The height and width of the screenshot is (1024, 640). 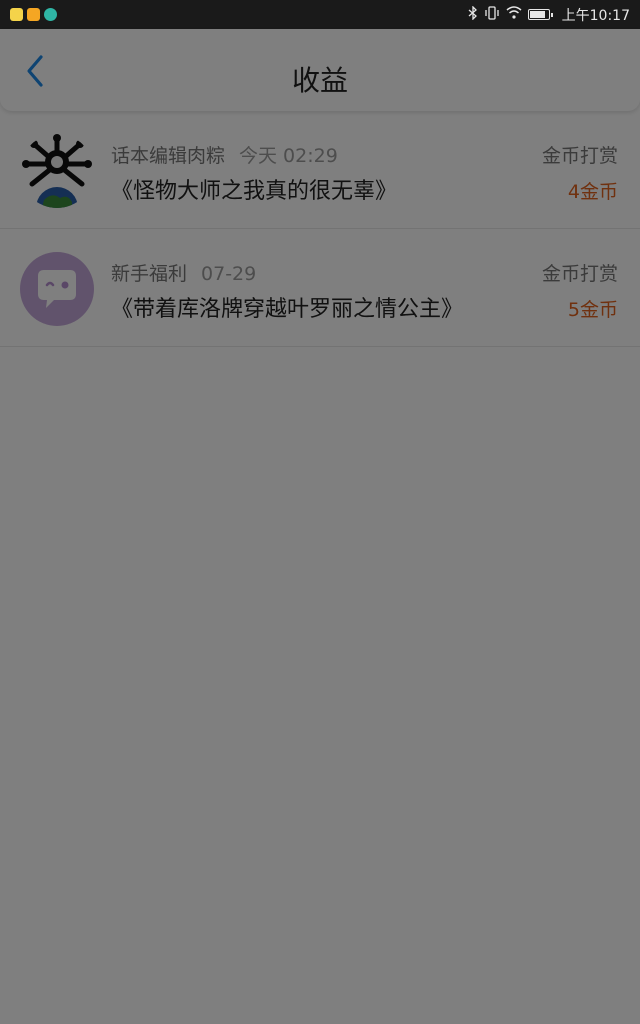 What do you see at coordinates (514, 14) in the screenshot?
I see `wifi-icon` at bounding box center [514, 14].